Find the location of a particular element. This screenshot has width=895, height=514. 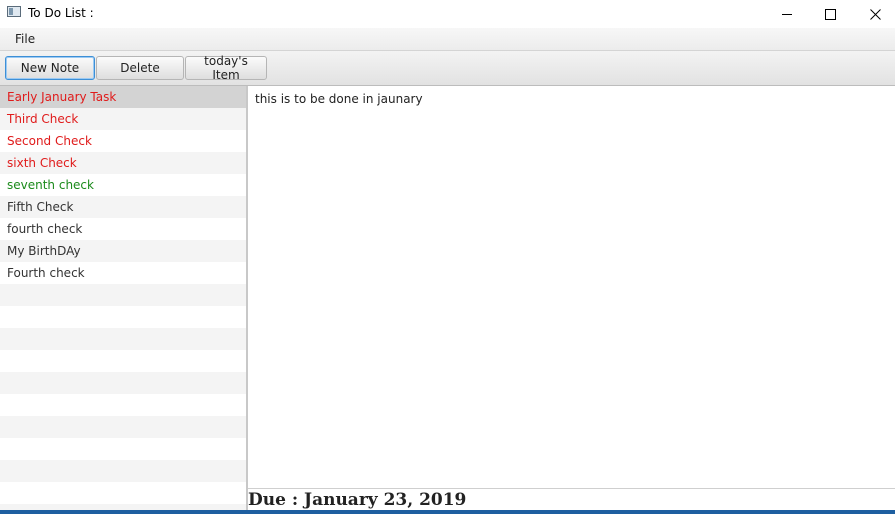

menu-file: File is located at coordinates (25, 39).